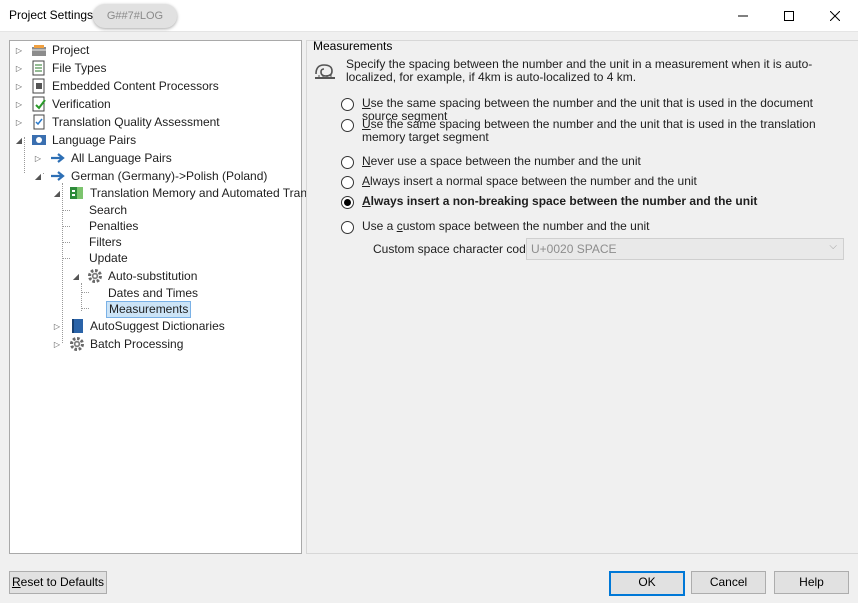 Image resolution: width=858 pixels, height=603 pixels. Describe the element at coordinates (347, 202) in the screenshot. I see `radio-button-selected` at that location.